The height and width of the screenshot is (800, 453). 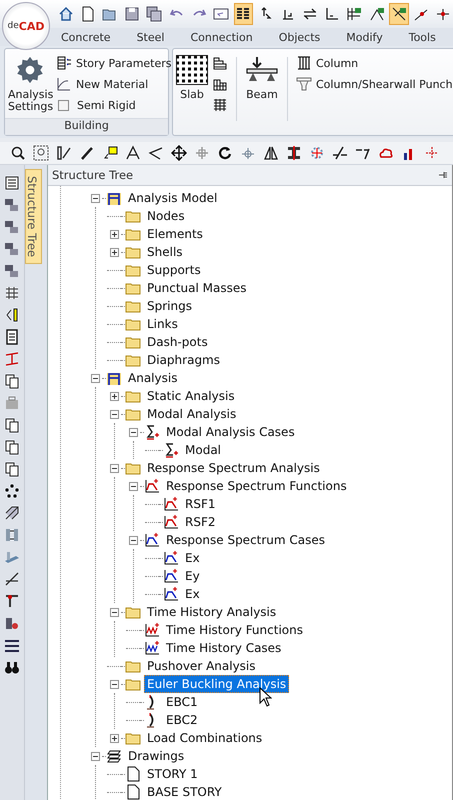 I want to click on tree-item: Time History Cases, so click(x=223, y=648).